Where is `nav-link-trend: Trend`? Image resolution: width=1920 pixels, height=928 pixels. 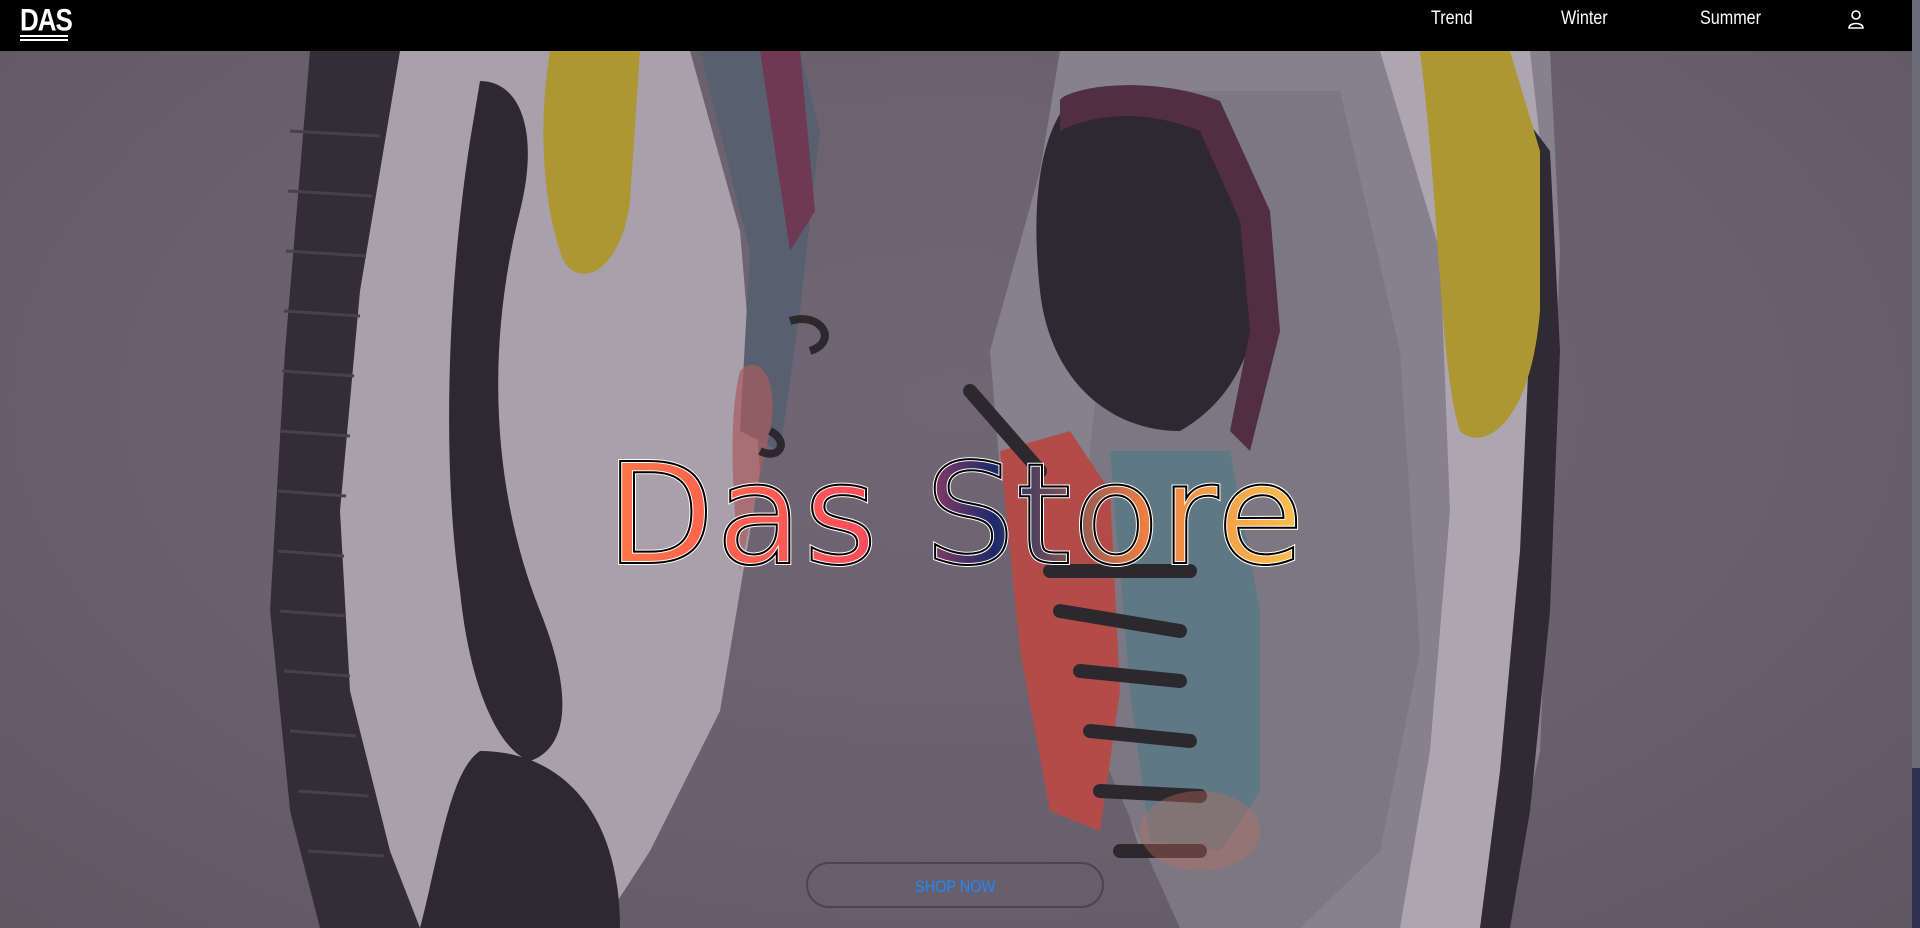
nav-link-trend: Trend is located at coordinates (1452, 19).